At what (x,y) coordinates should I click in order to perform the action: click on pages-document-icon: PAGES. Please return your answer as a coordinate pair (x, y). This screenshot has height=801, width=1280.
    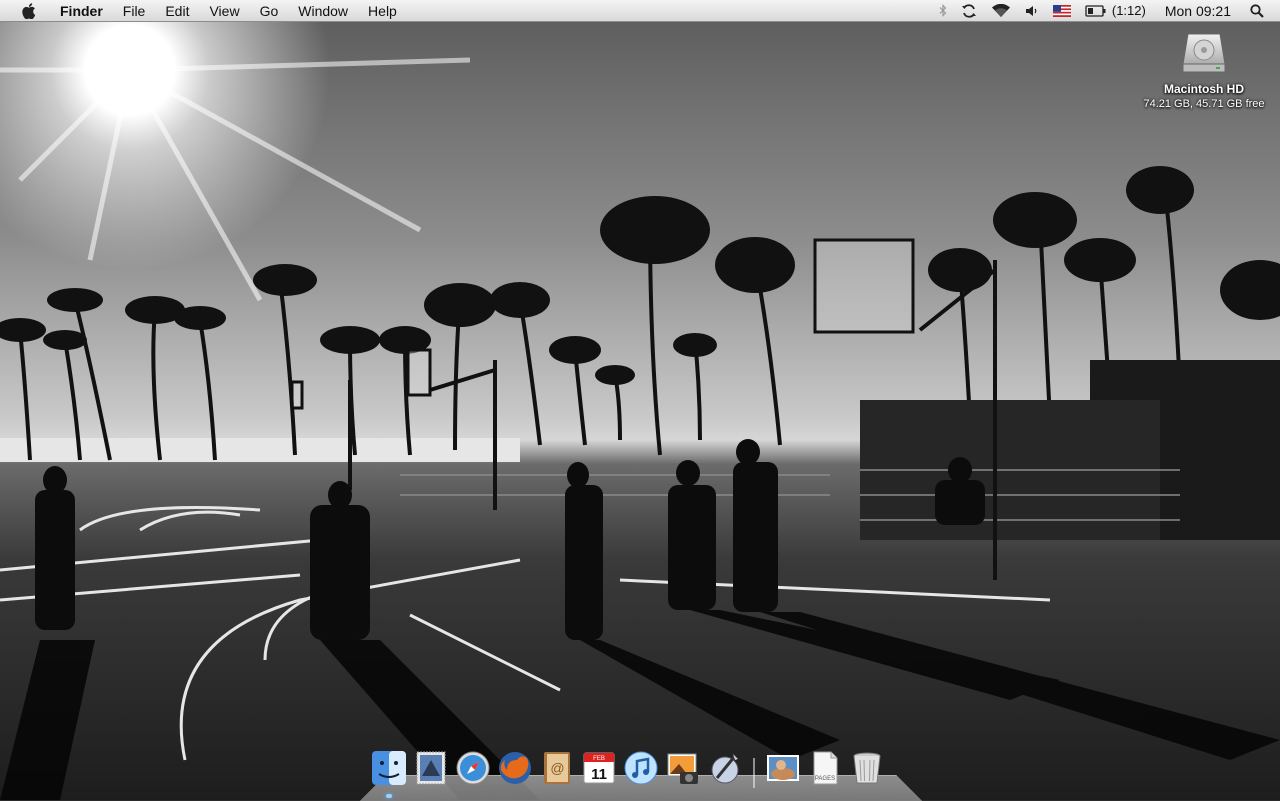
    Looking at the image, I should click on (825, 768).